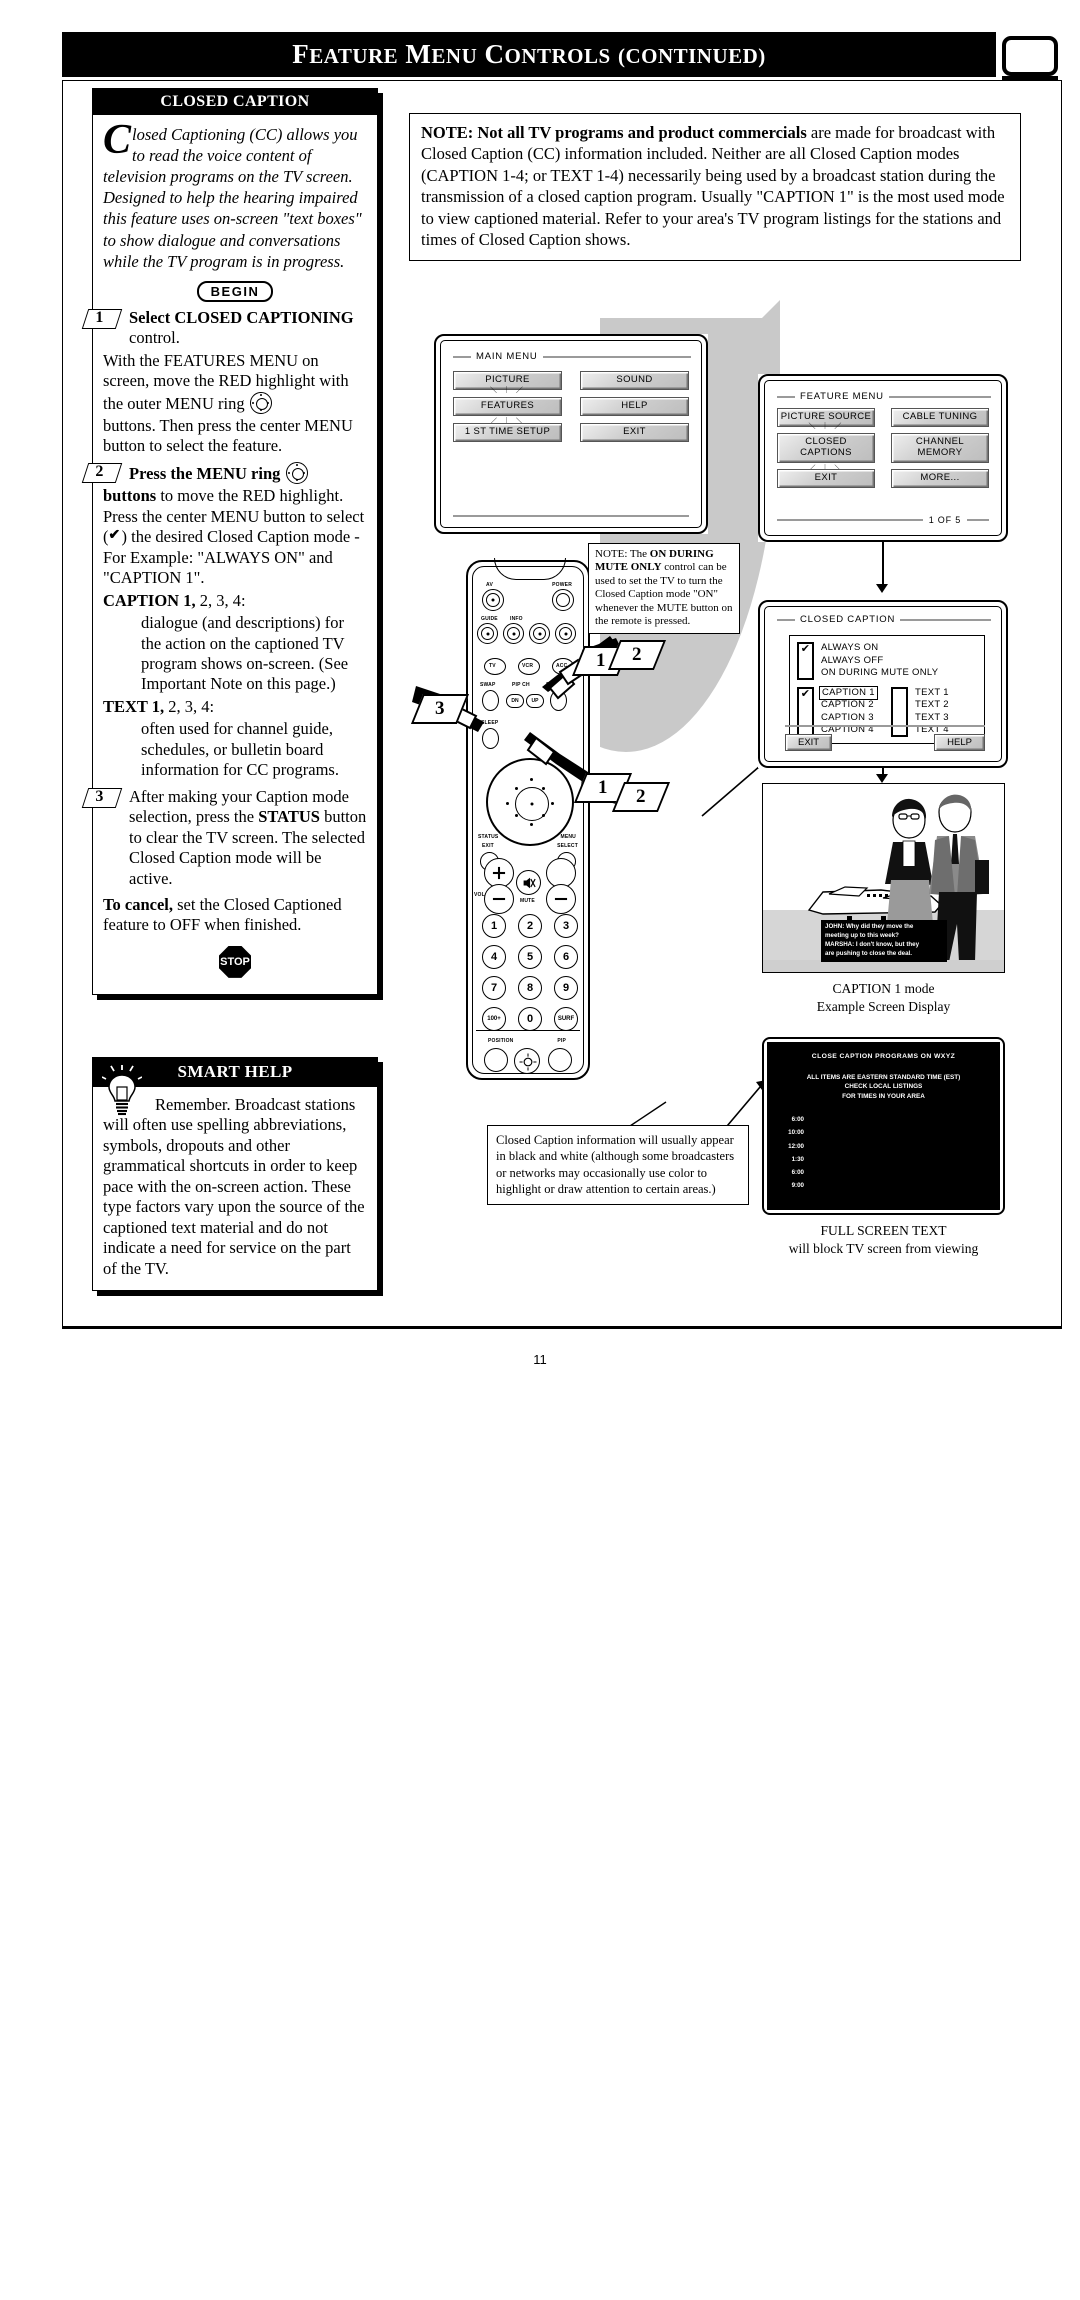 The height and width of the screenshot is (2300, 1080). I want to click on main-menu-button-1st-time-setup: 1 ST TIME SETUP, so click(507, 432).